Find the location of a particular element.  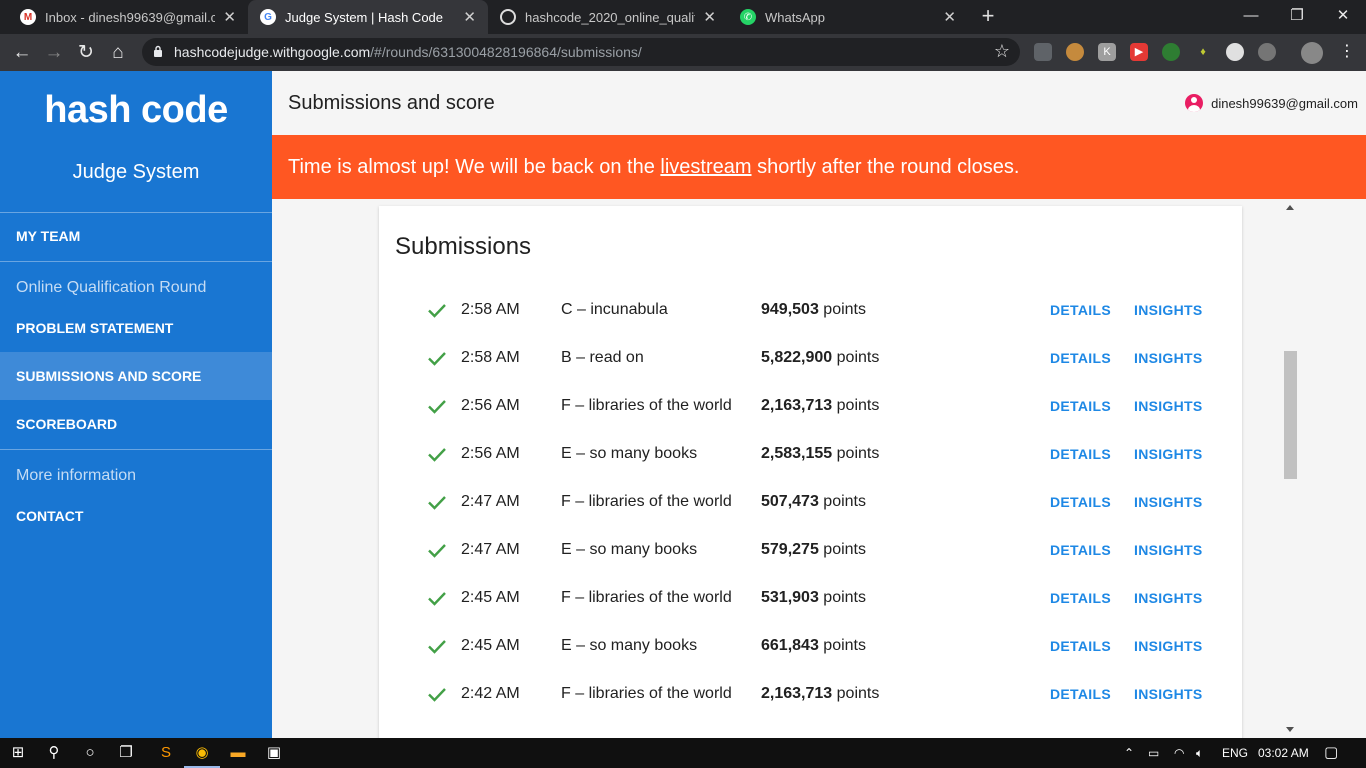

wifi-icon: ◠ is located at coordinates (1179, 753).